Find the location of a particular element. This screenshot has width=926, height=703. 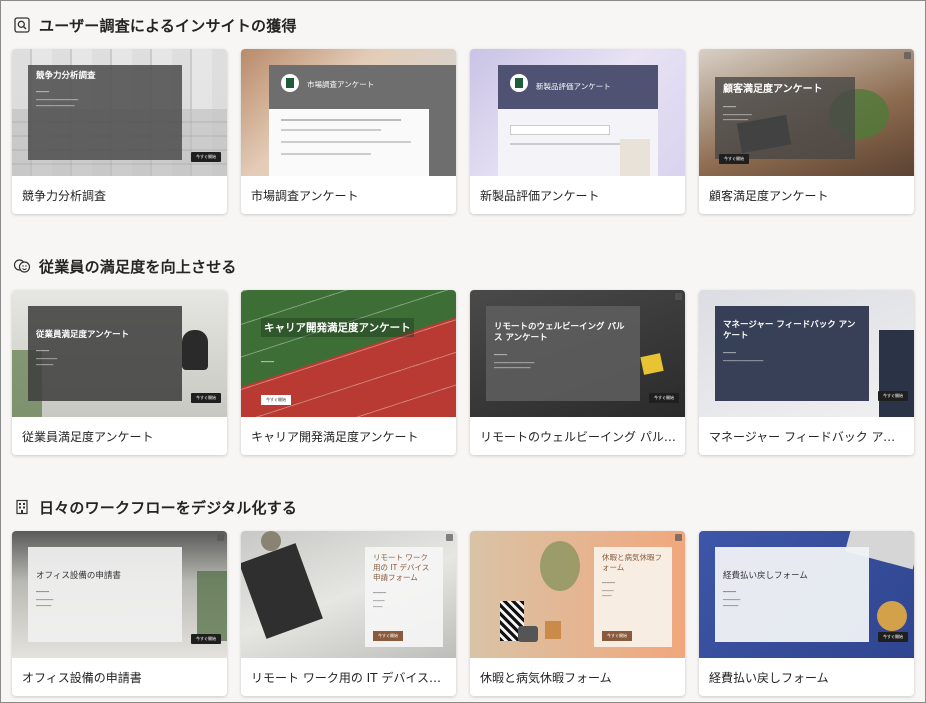

panel-title: キャリア開発満足度アンケート is located at coordinates (337, 327).